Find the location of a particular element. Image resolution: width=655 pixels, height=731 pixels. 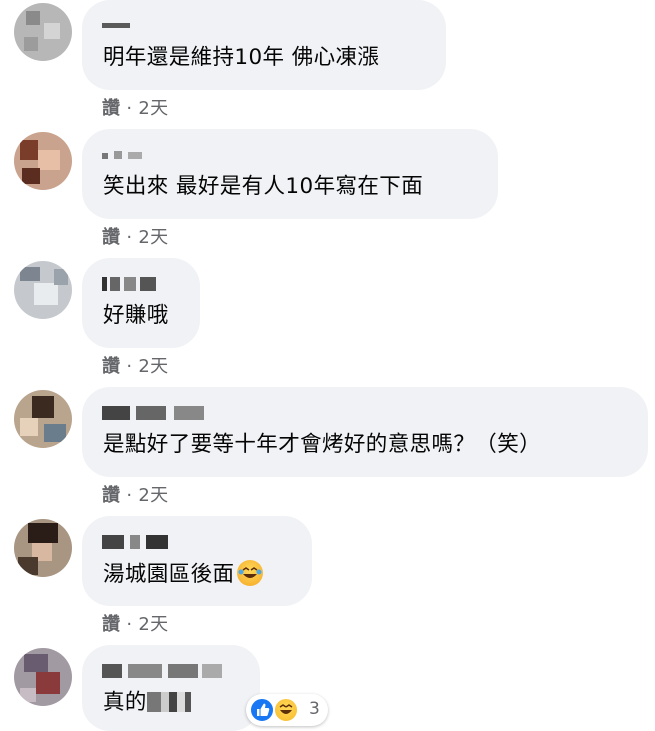

comment-bubble: 是點好了要等十年才會烤好的意思嗎？（笑） is located at coordinates (365, 432).